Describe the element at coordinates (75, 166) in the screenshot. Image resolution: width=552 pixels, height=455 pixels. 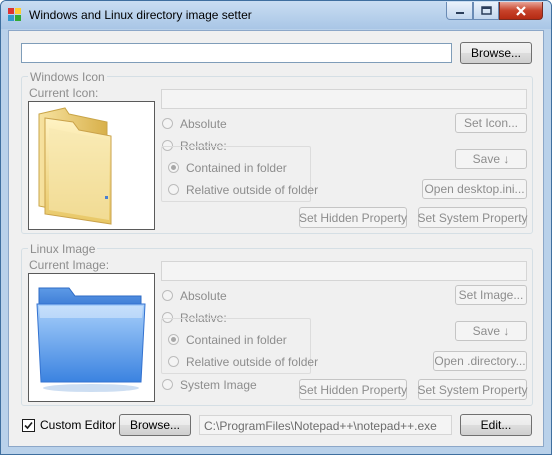
I see `windows-folder-icon` at that location.